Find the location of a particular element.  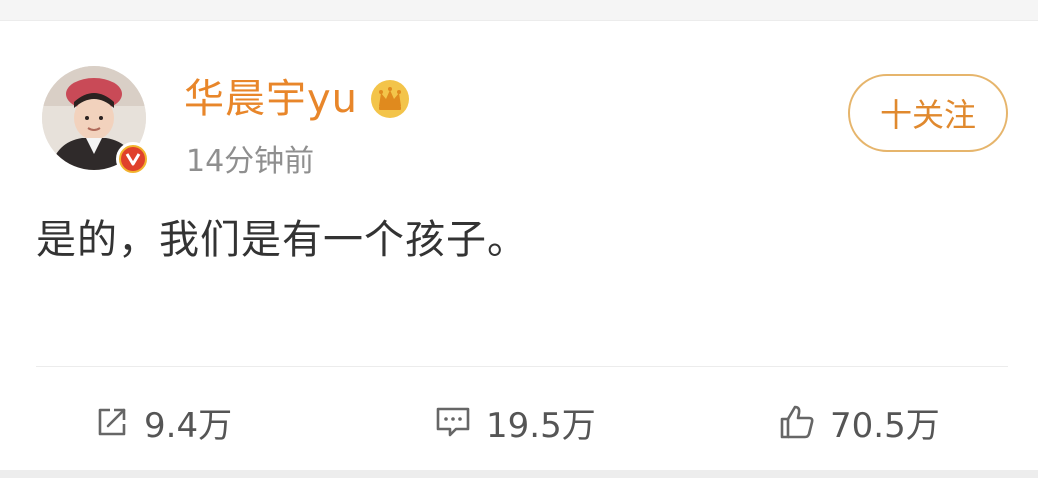

verified-badge is located at coordinates (133, 159).